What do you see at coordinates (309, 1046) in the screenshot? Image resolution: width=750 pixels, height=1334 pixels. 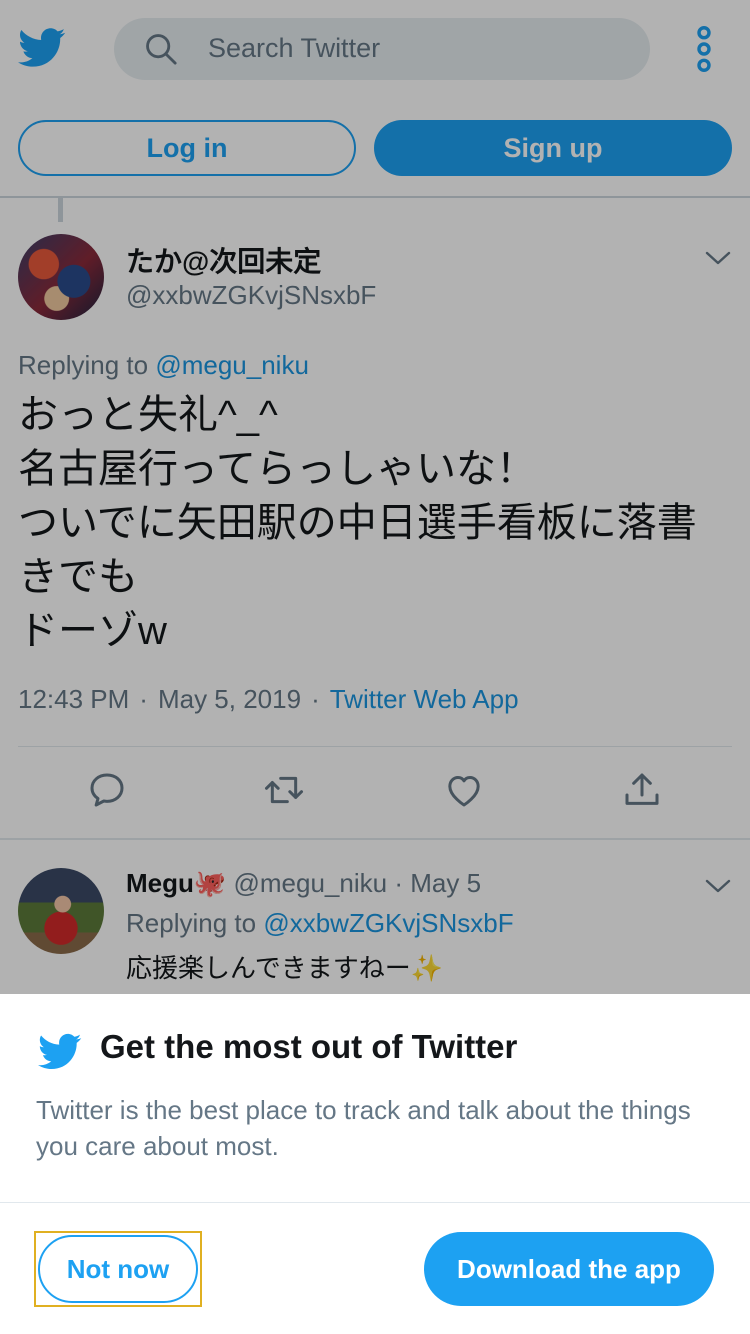 I see `sheet-title: Get the most out of Twitter` at bounding box center [309, 1046].